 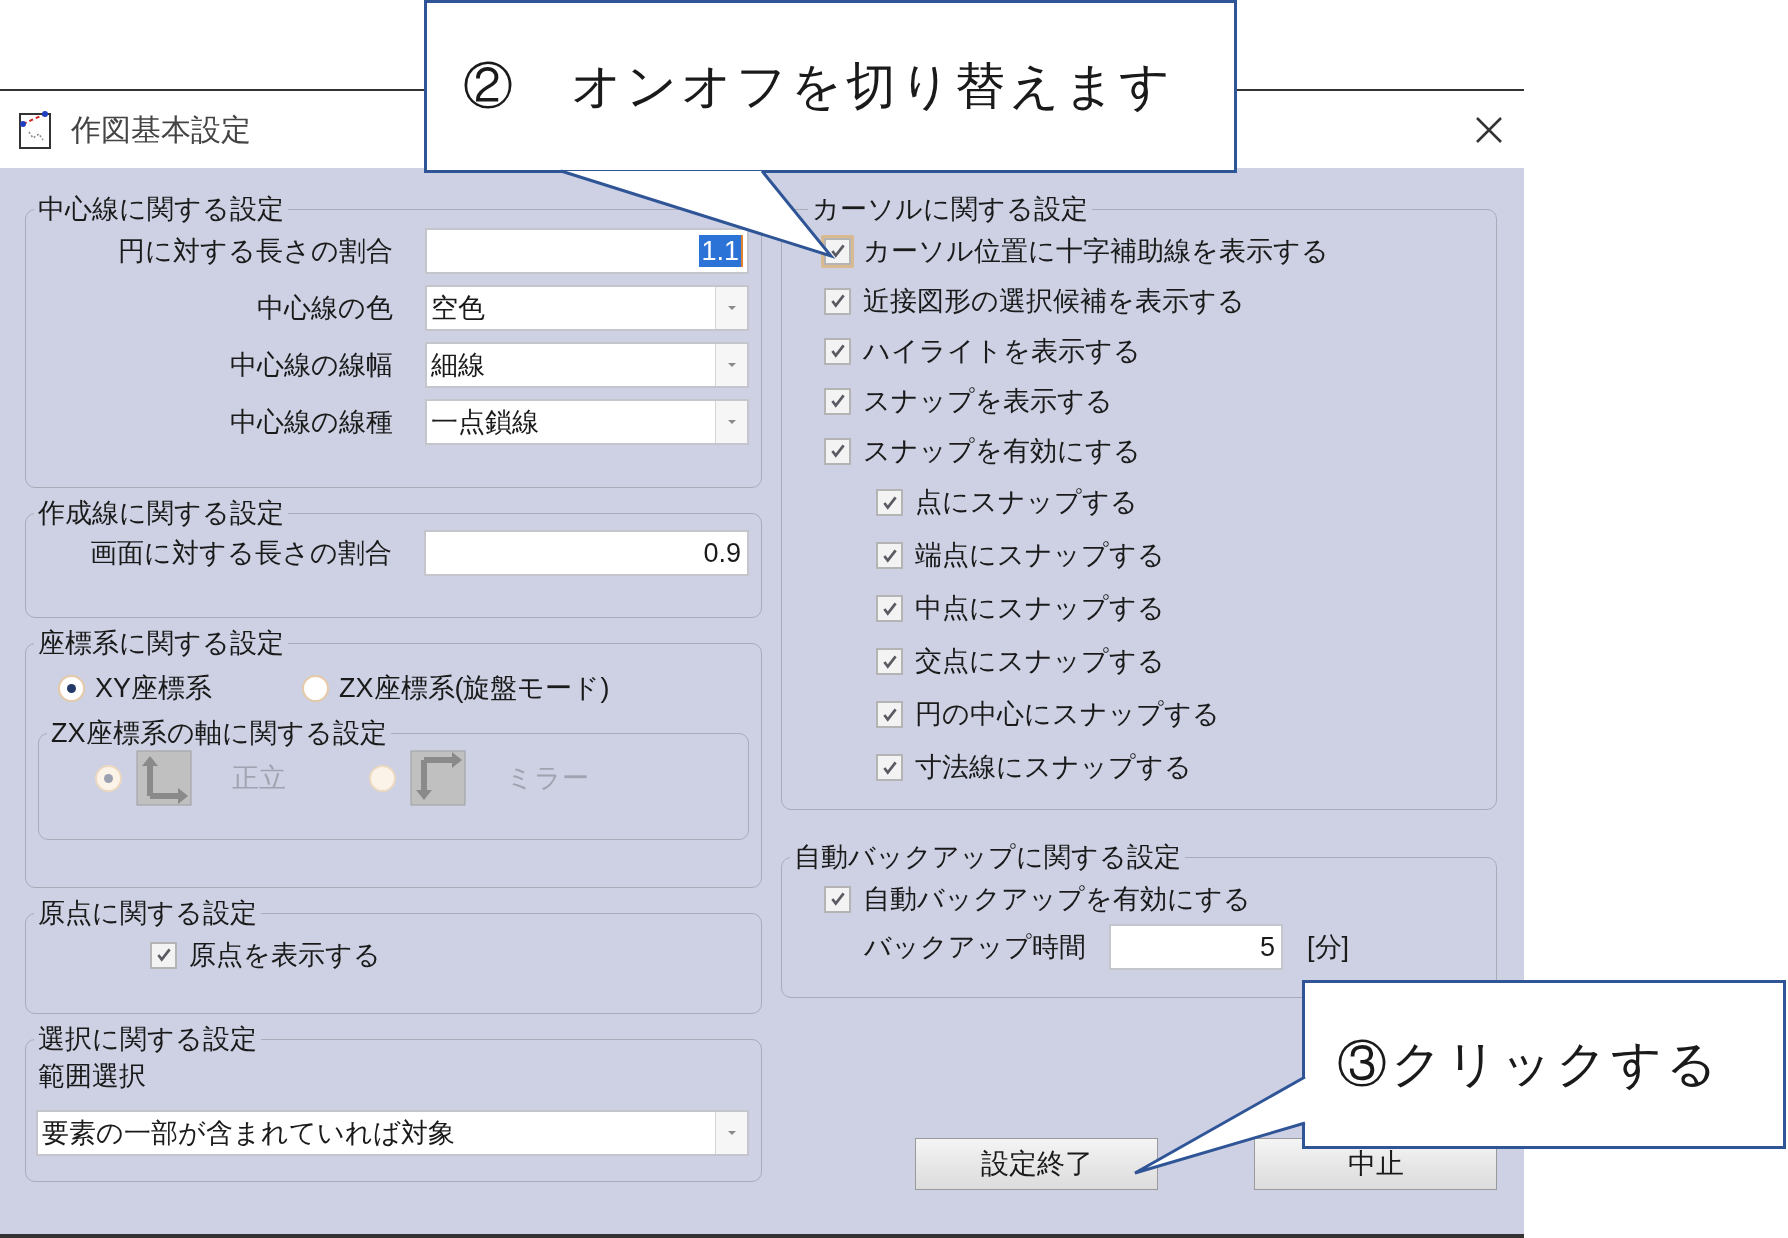 What do you see at coordinates (35, 129) in the screenshot?
I see `app-icon` at bounding box center [35, 129].